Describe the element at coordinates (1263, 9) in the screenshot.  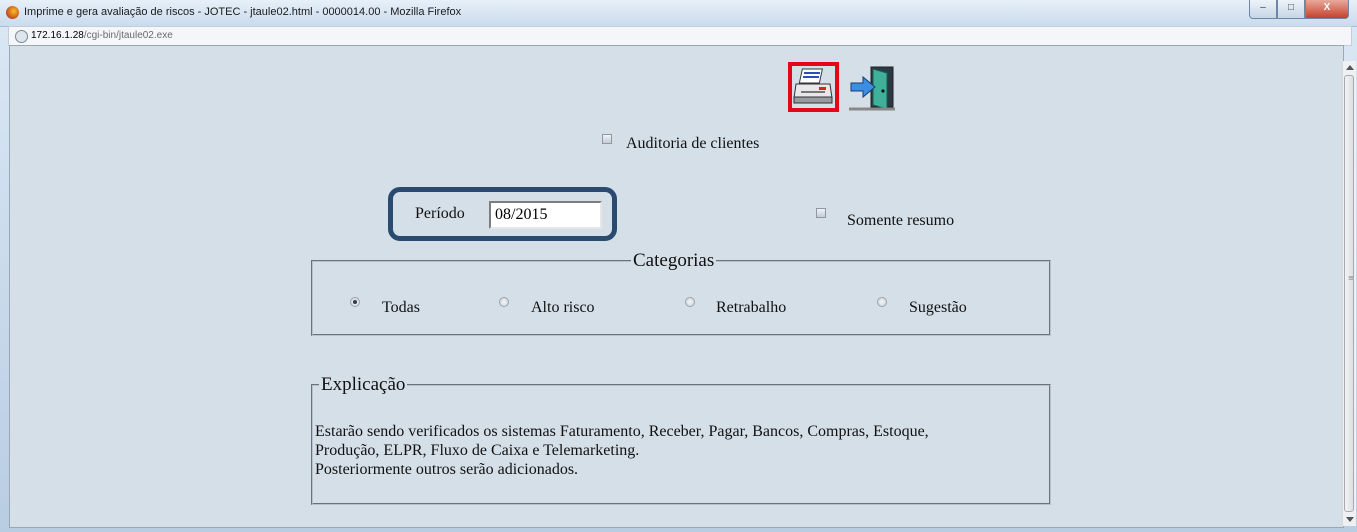
I see `minimize-button: –` at that location.